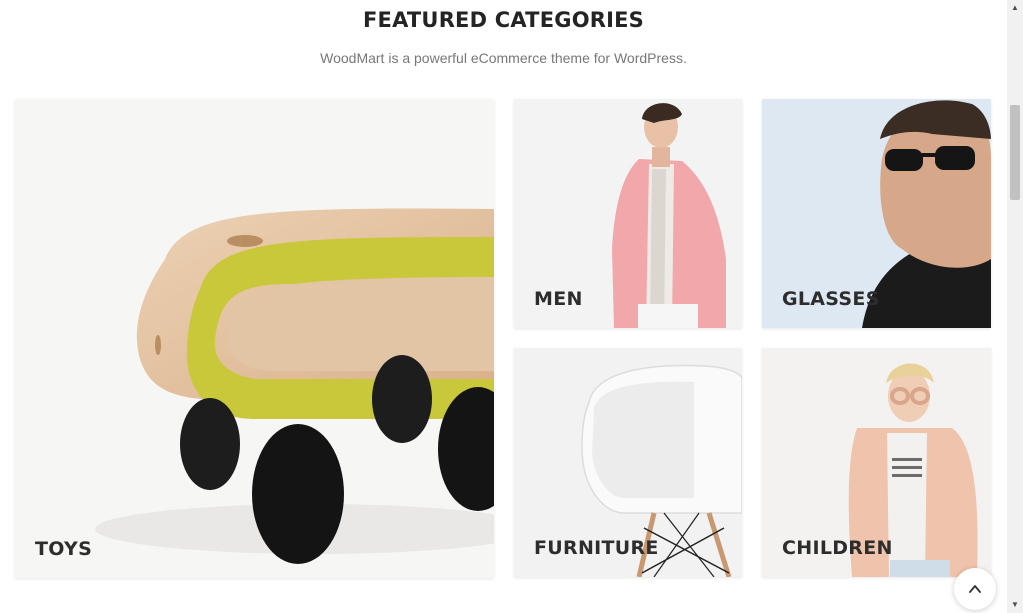 Image resolution: width=1023 pixels, height=613 pixels. I want to click on scrollbar-thumb, so click(1015, 152).